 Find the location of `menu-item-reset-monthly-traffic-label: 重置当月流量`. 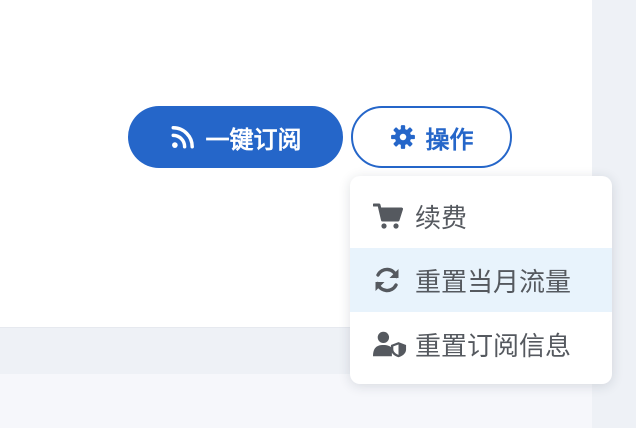

menu-item-reset-monthly-traffic-label: 重置当月流量 is located at coordinates (493, 282).